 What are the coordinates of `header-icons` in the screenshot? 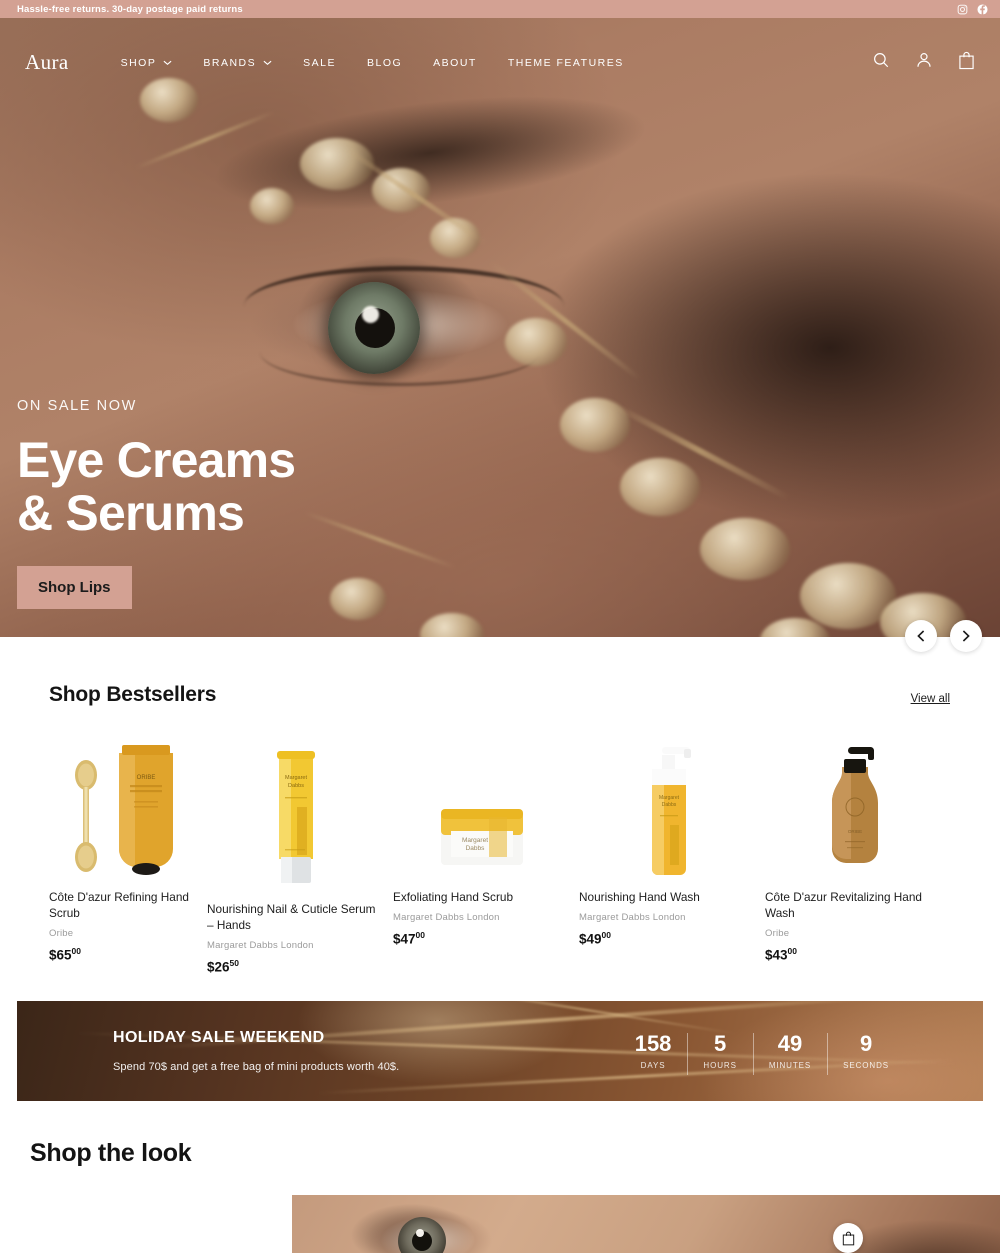 It's located at (923, 63).